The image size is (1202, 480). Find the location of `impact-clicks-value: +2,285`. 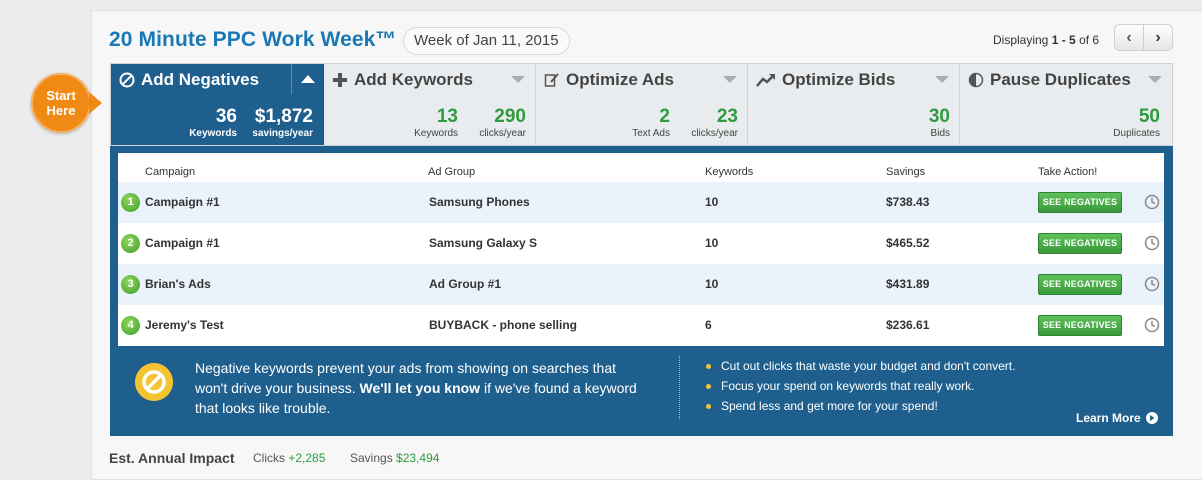

impact-clicks-value: +2,285 is located at coordinates (307, 458).